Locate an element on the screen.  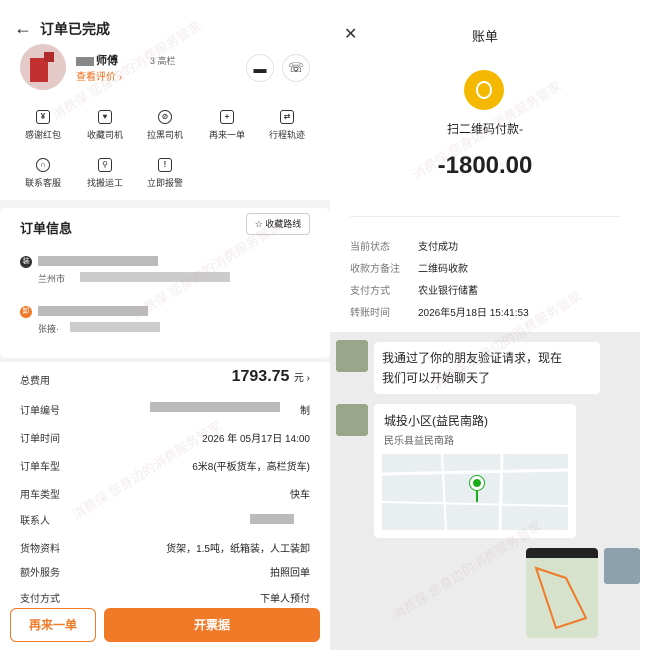
map-thumbnail is located at coordinates (475, 492).